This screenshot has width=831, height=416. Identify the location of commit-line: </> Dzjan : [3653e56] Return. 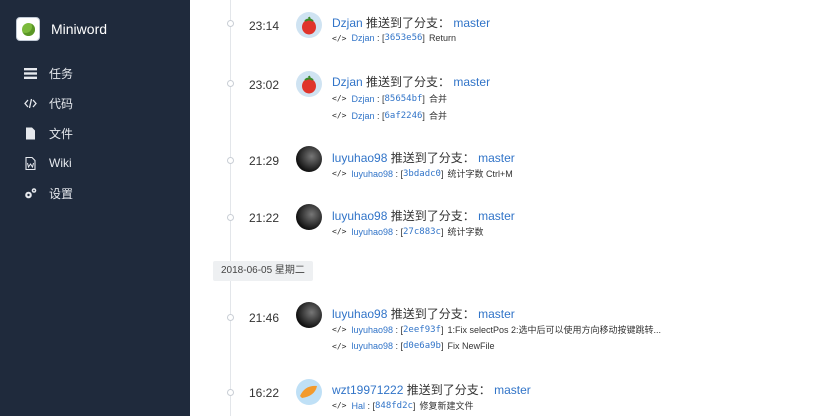
(394, 38).